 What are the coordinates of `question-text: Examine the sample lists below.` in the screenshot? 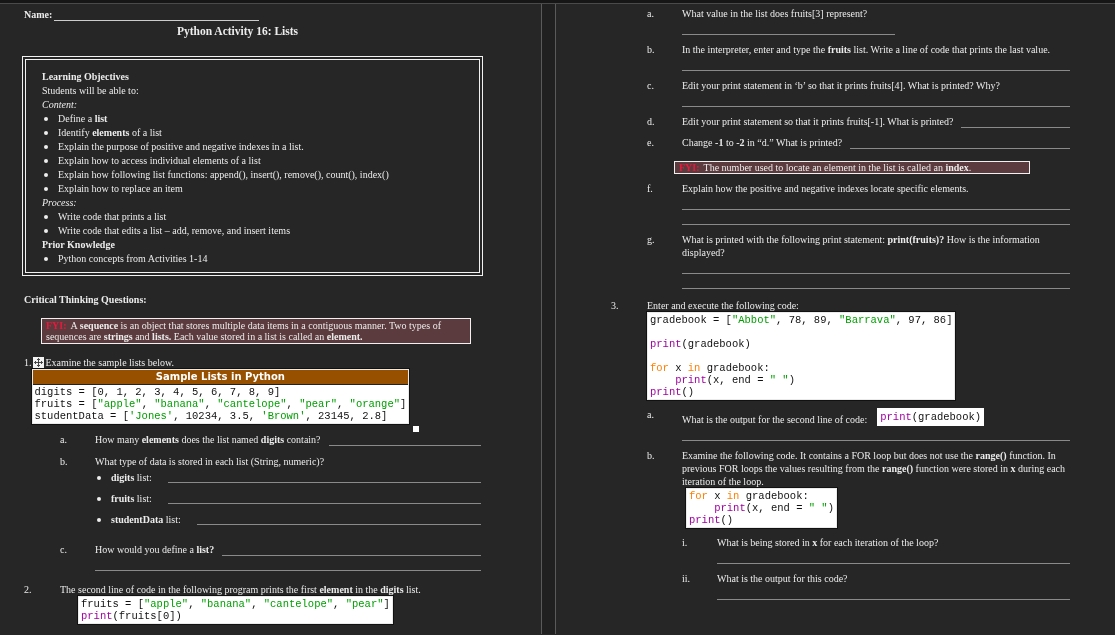 It's located at (109, 362).